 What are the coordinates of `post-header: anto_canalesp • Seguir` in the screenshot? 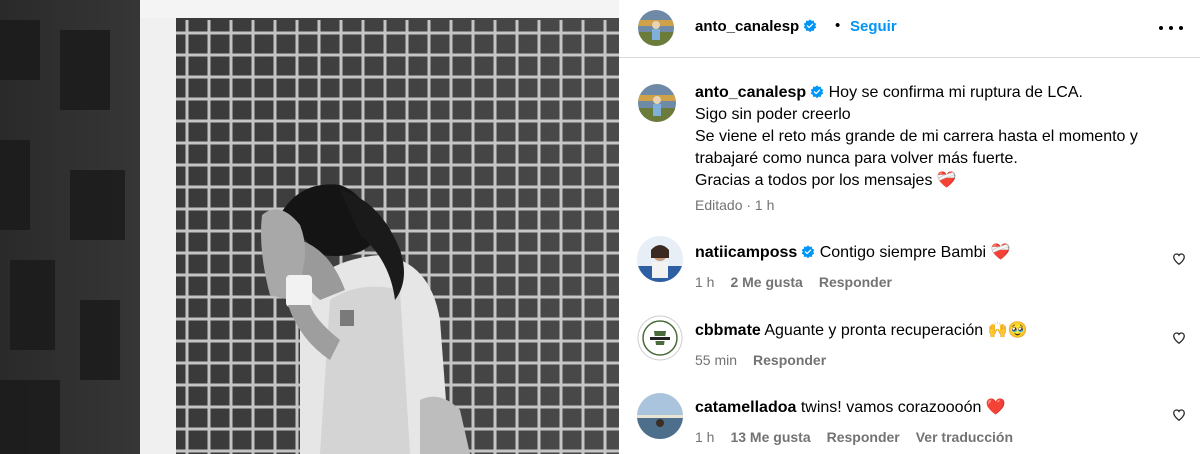 It's located at (909, 29).